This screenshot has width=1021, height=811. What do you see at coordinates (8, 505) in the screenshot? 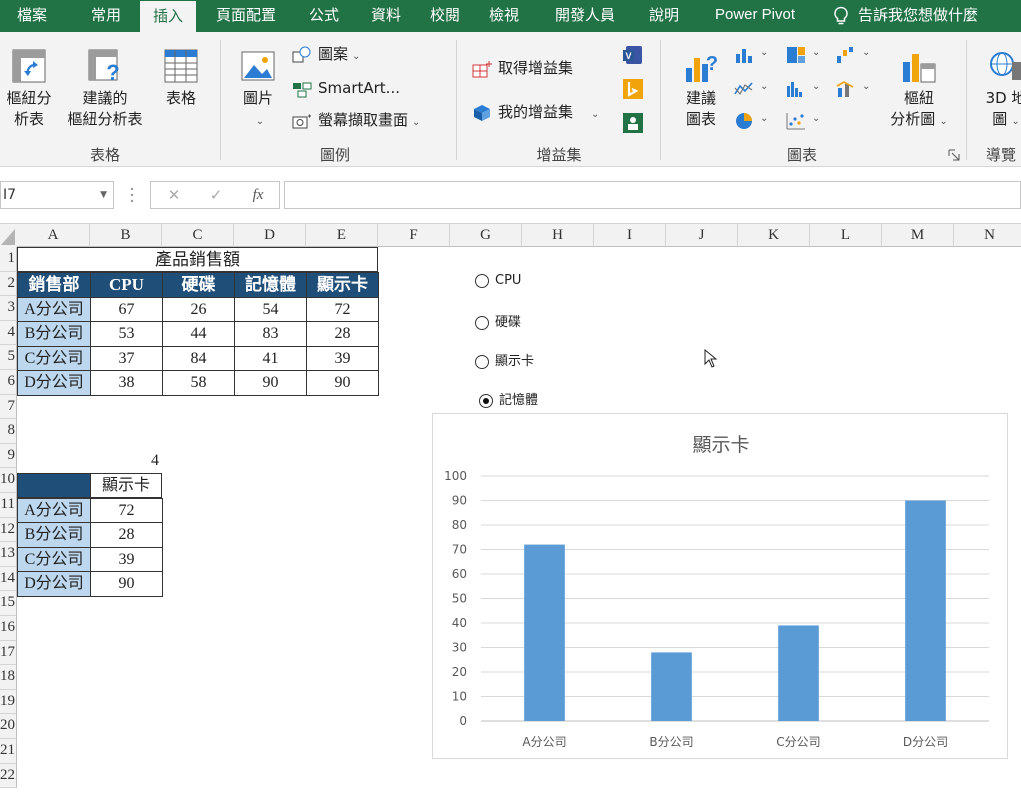
I see `row-header-11: 11` at bounding box center [8, 505].